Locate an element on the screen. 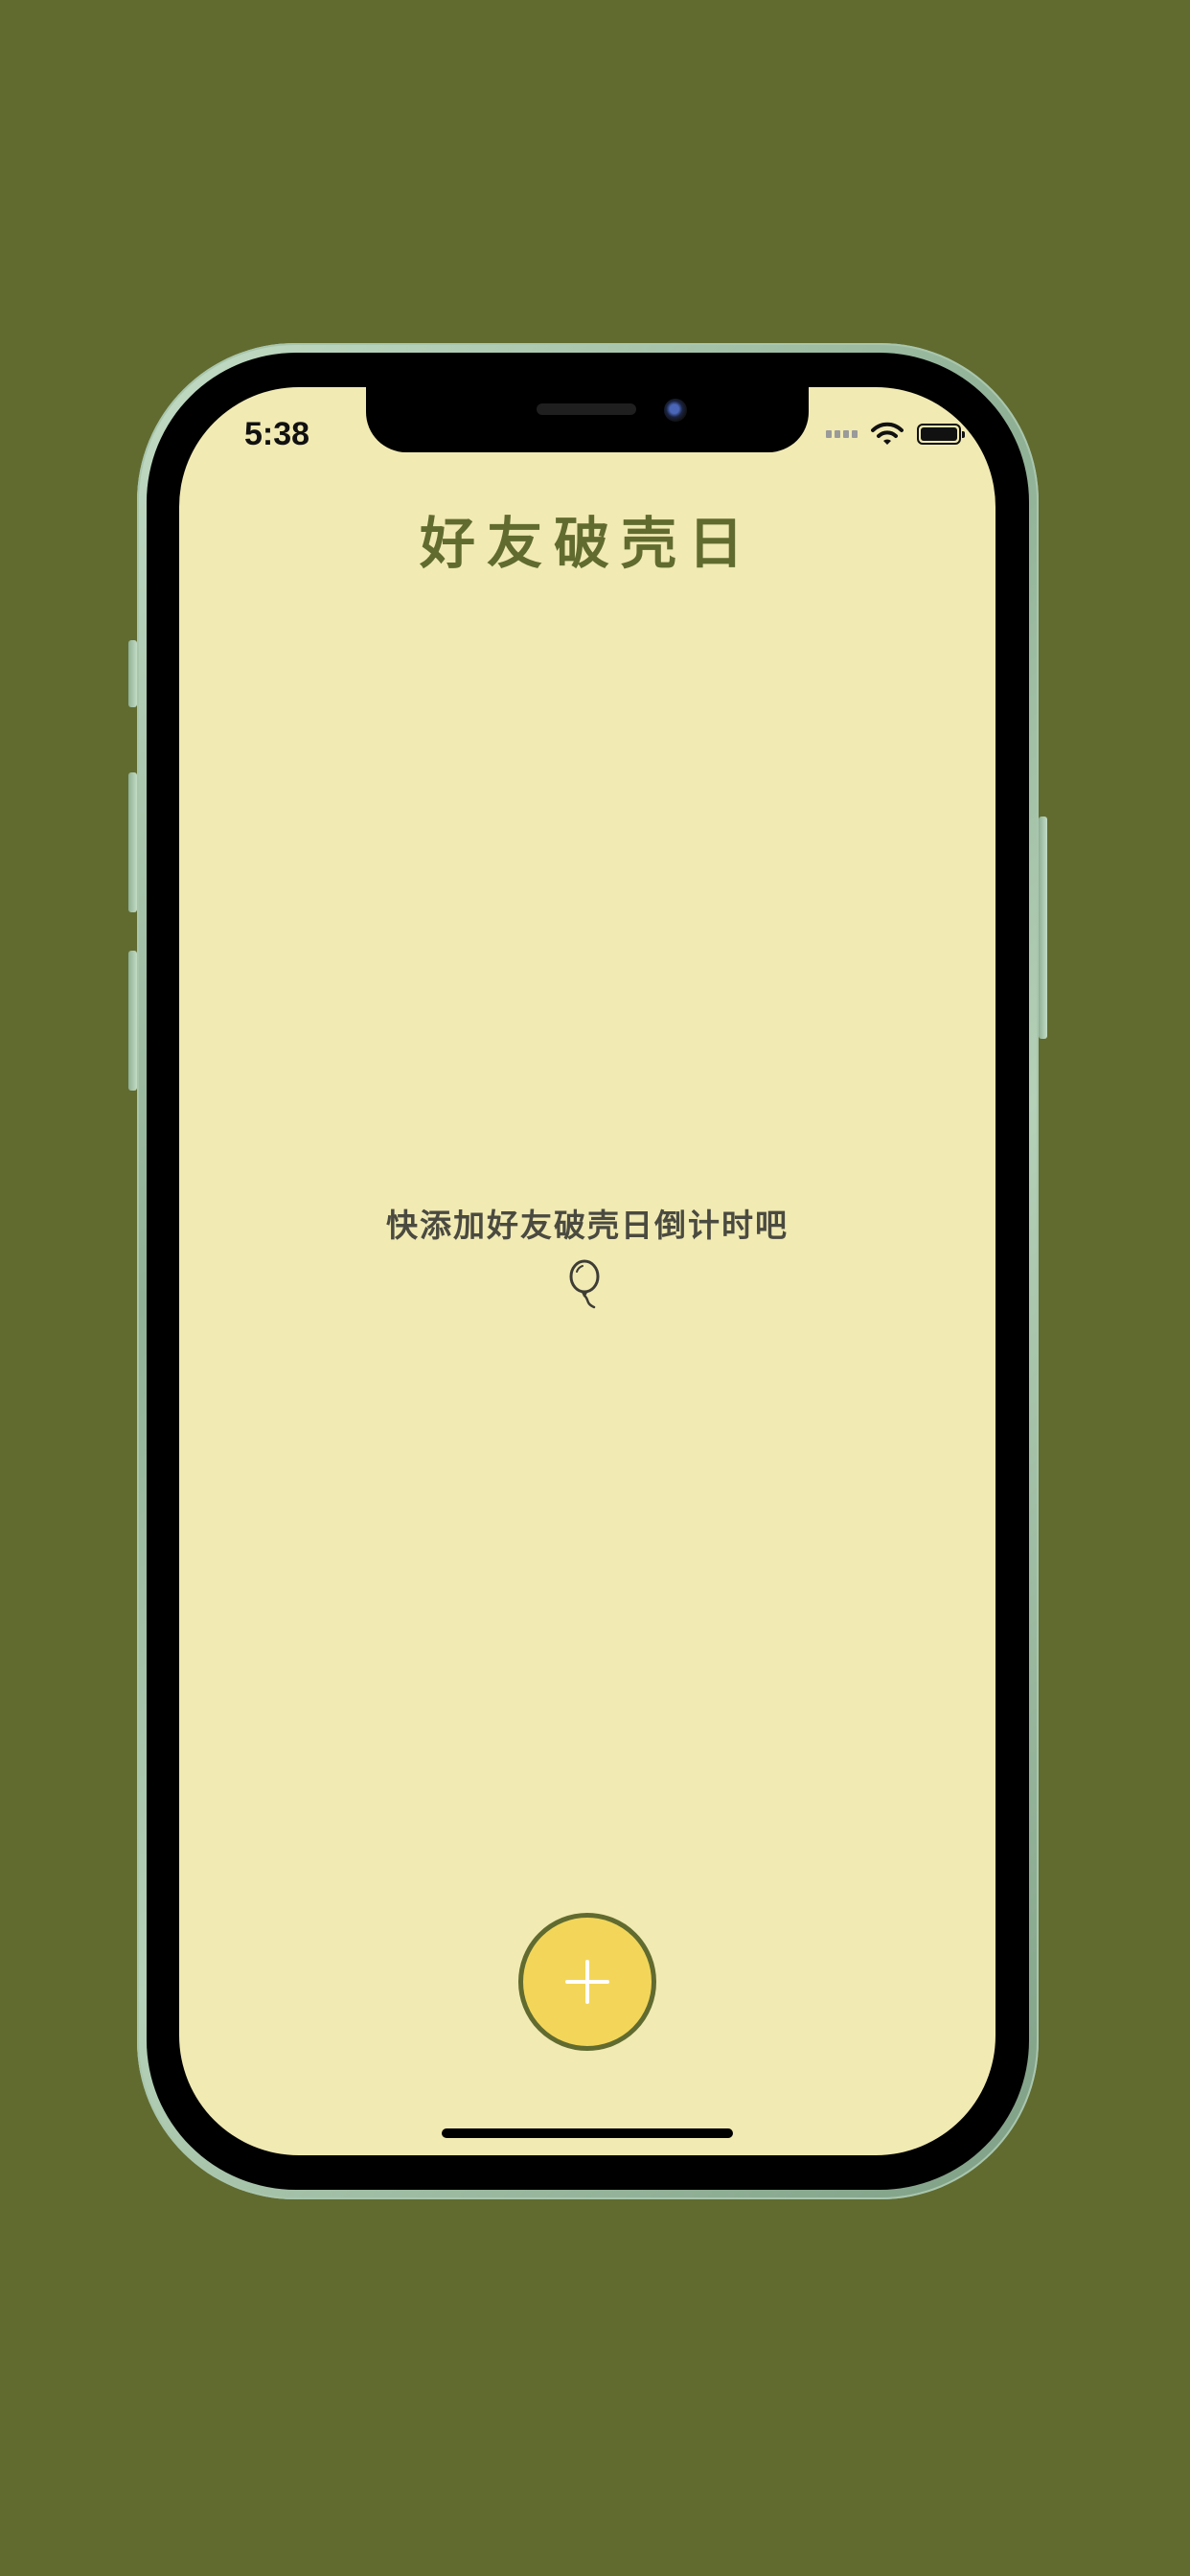 Image resolution: width=1190 pixels, height=2576 pixels. volume-up-button is located at coordinates (132, 842).